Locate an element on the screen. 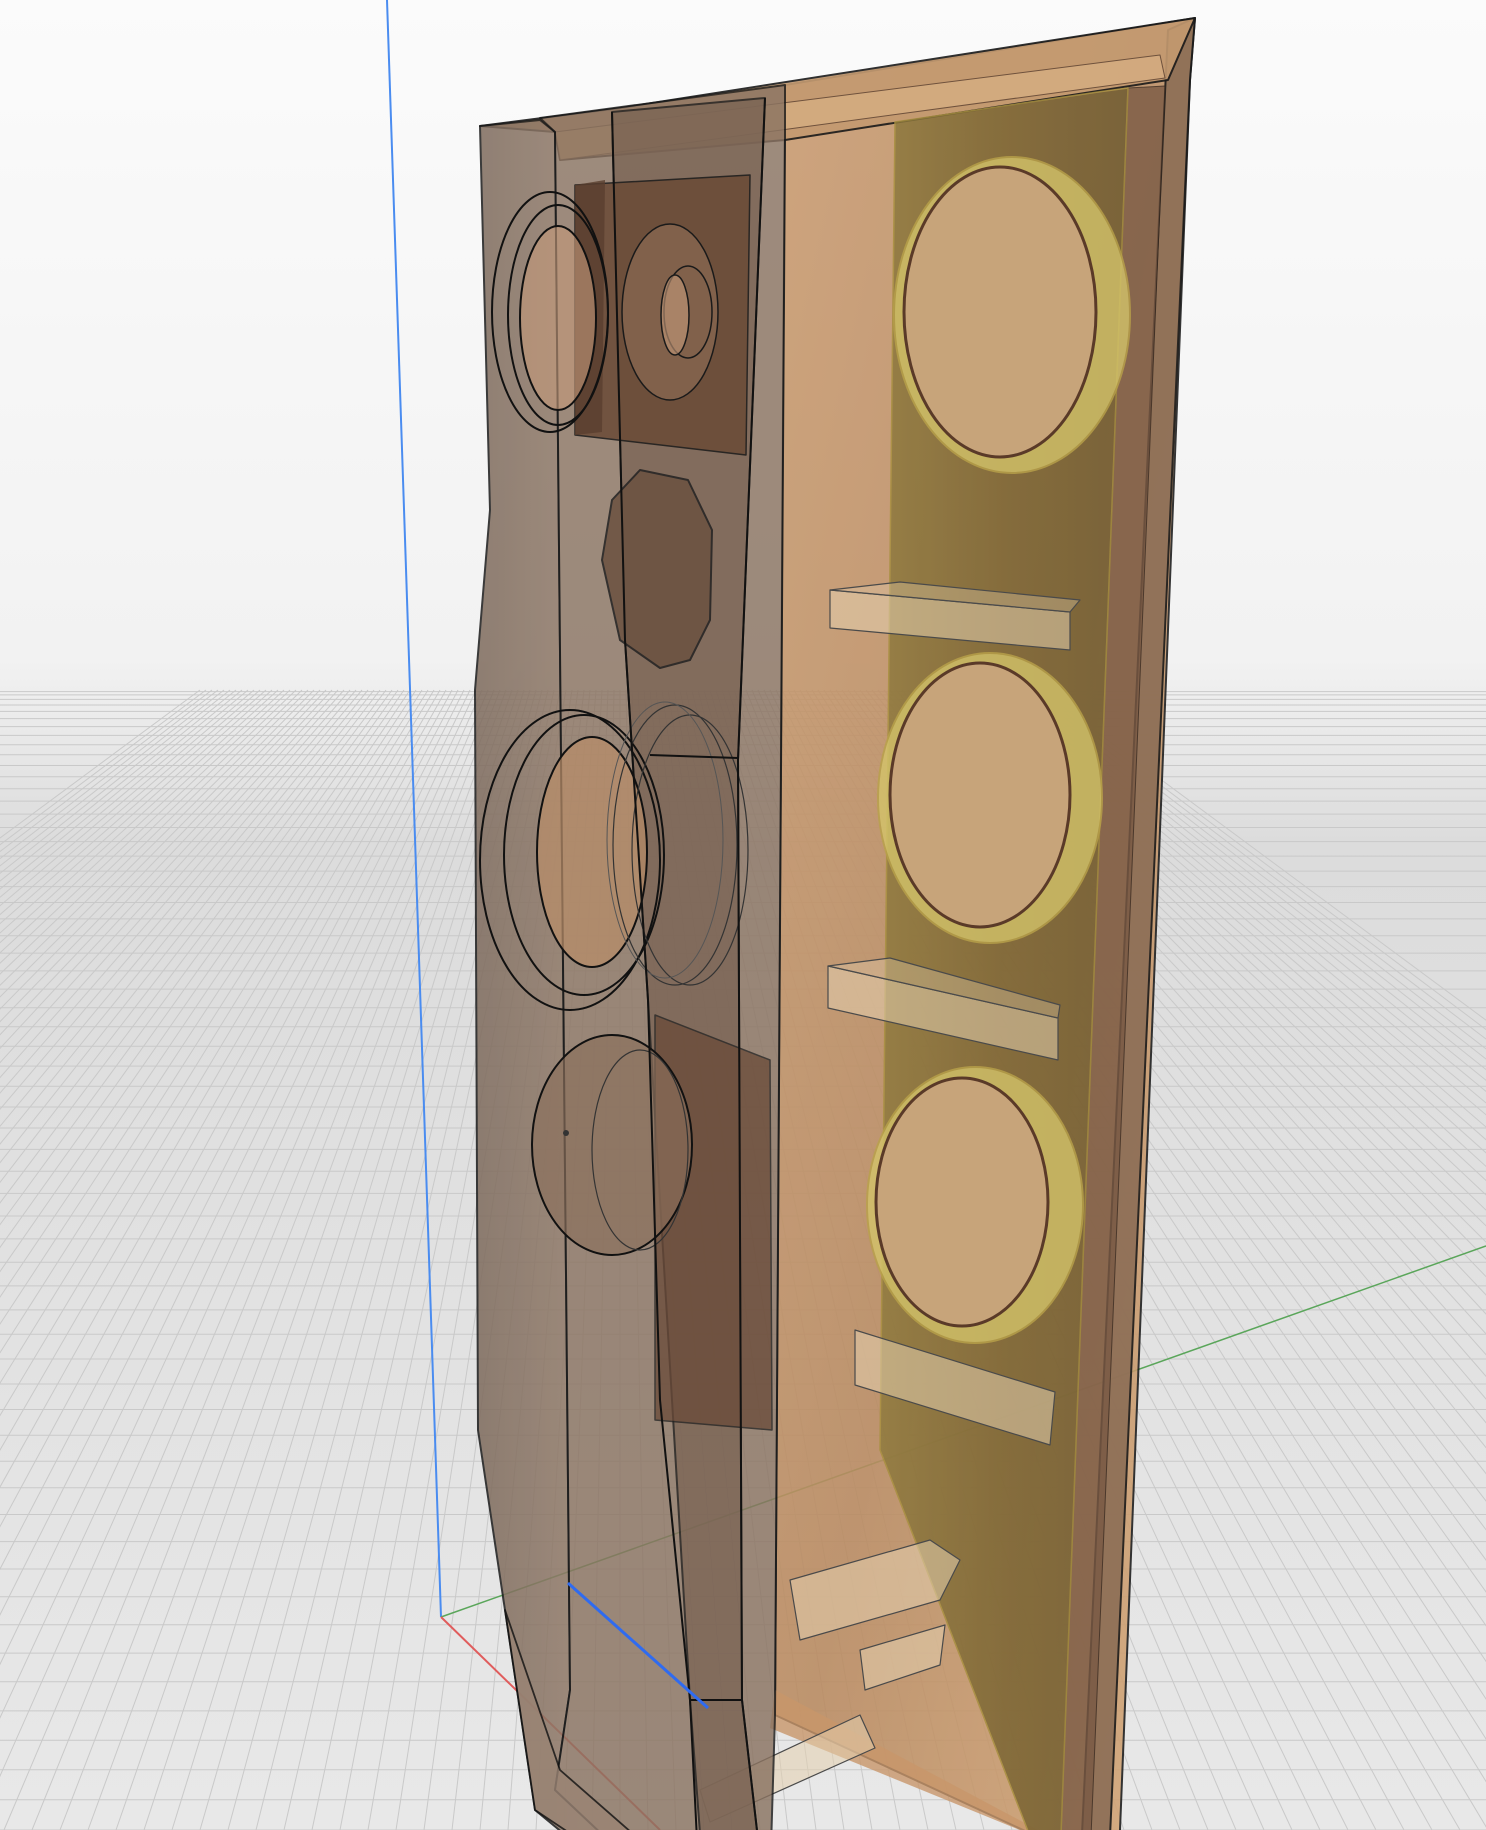 The height and width of the screenshot is (1830, 1486). tweeter is located at coordinates (670, 312).